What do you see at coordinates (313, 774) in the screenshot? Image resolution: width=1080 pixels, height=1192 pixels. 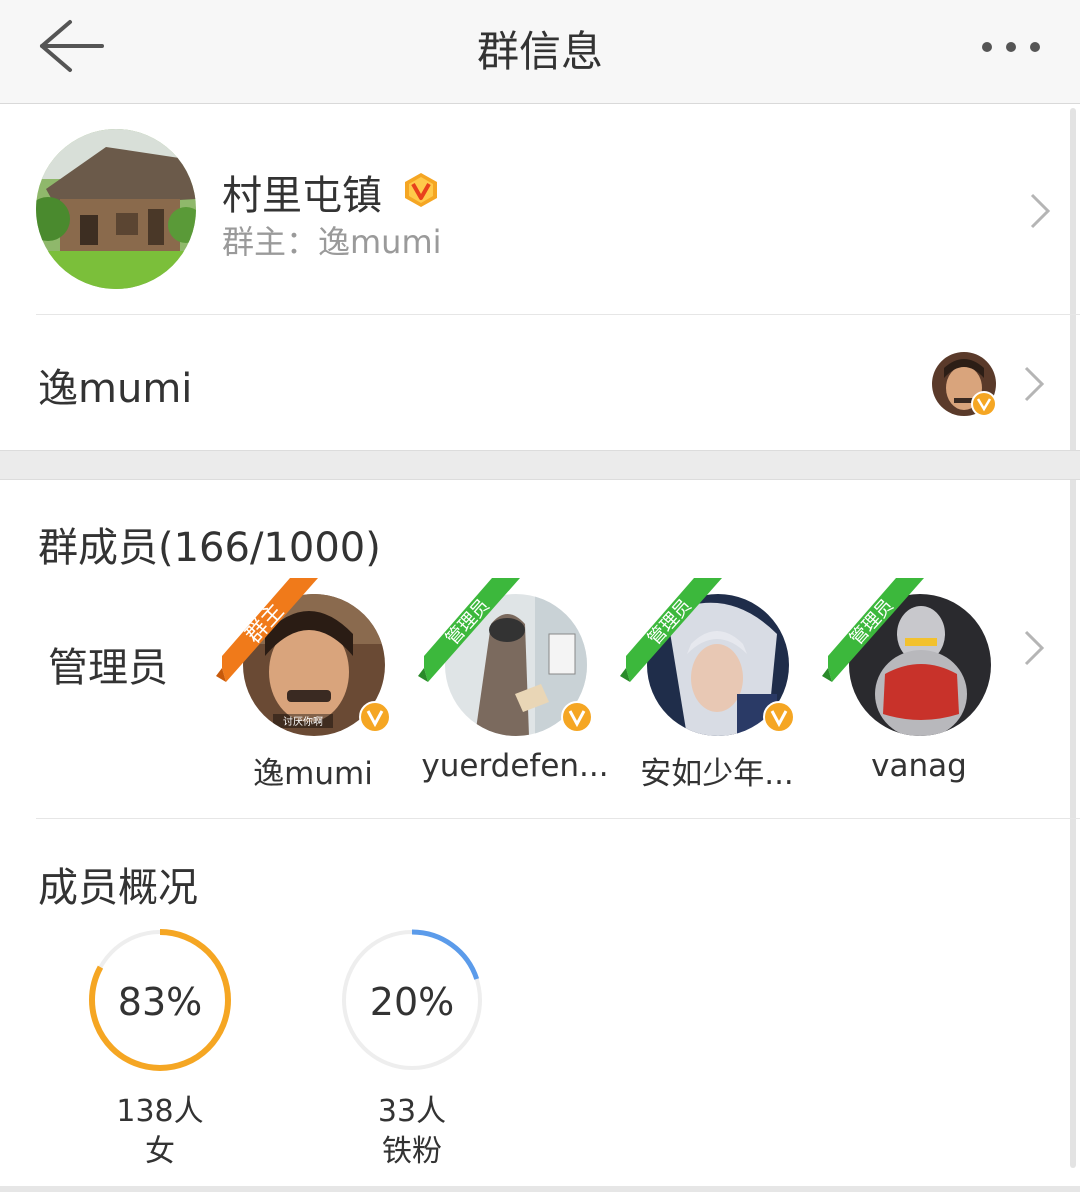 I see `member-name: 逸mumi` at bounding box center [313, 774].